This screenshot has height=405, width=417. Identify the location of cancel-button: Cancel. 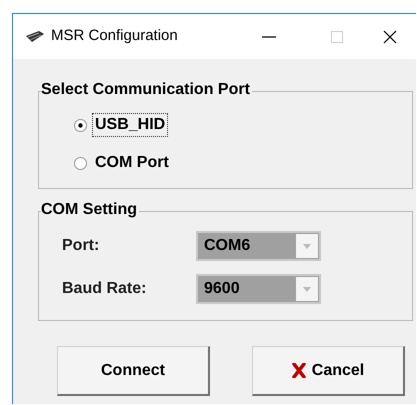
(328, 371).